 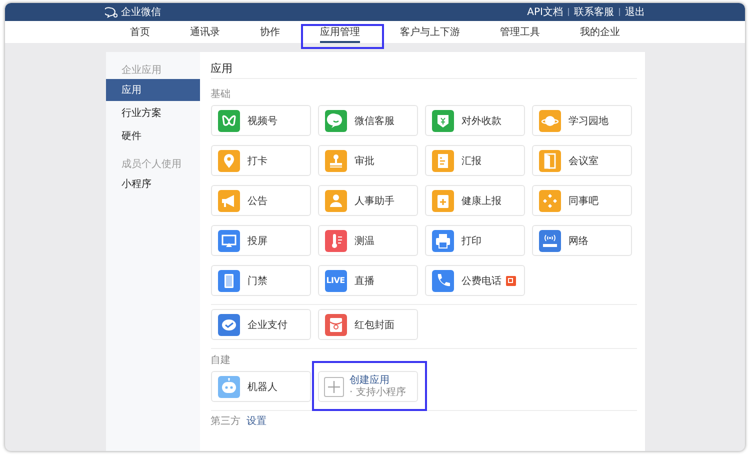 I want to click on top-link: API文档, so click(x=545, y=12).